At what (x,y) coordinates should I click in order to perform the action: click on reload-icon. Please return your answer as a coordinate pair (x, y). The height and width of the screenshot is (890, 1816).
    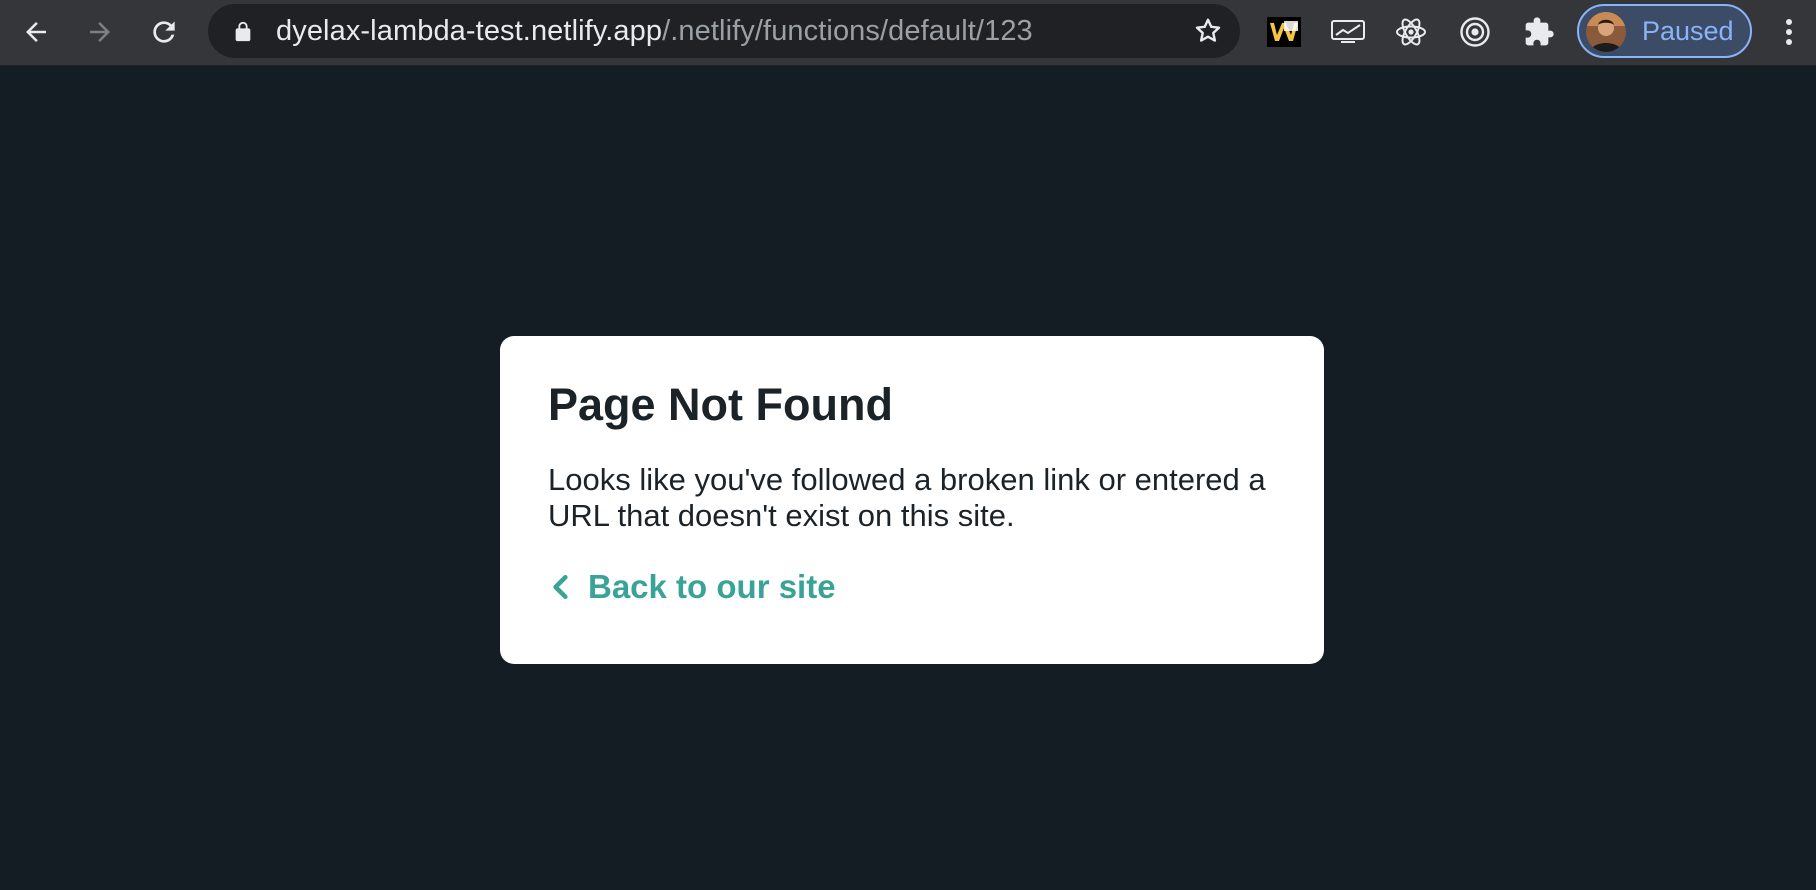
    Looking at the image, I should click on (164, 32).